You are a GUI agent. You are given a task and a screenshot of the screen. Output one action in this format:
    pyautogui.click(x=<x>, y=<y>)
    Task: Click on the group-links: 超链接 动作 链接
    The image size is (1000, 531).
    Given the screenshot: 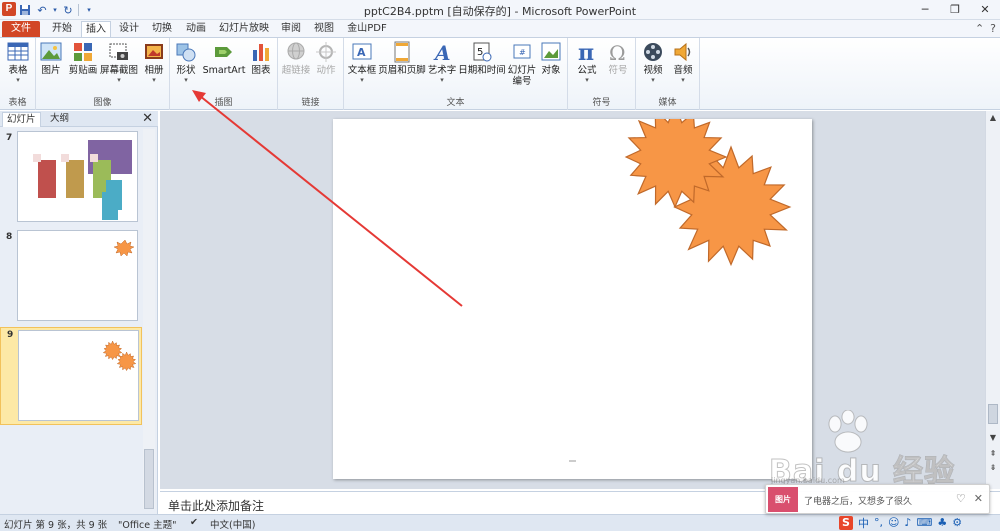 What is the action you would take?
    pyautogui.click(x=311, y=74)
    